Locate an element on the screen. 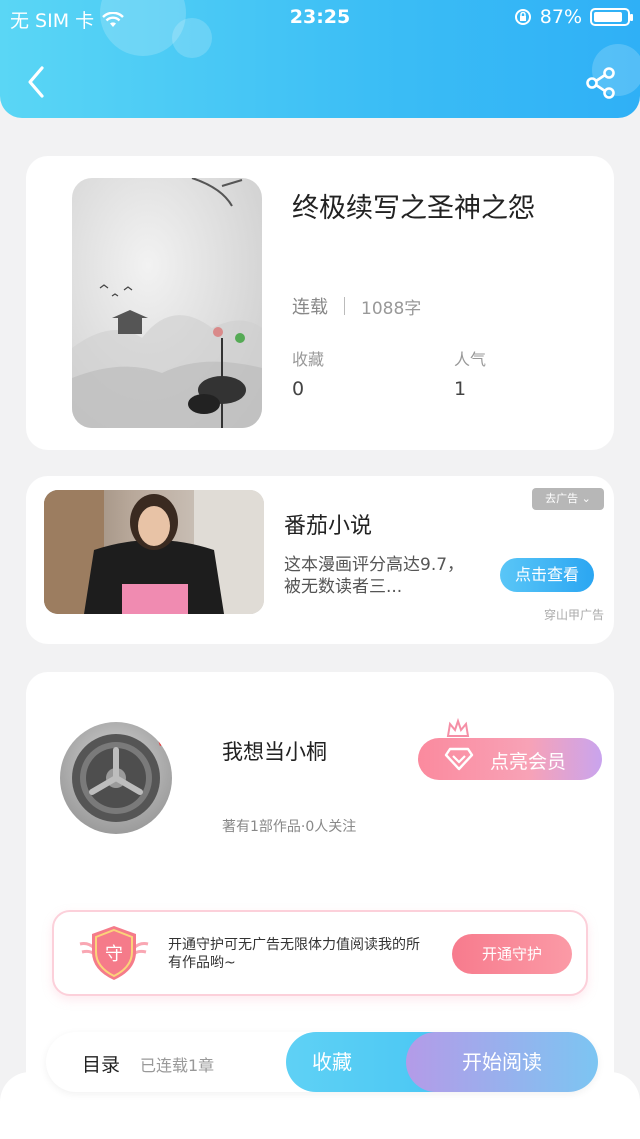  ink-landscape-illustration is located at coordinates (167, 303).